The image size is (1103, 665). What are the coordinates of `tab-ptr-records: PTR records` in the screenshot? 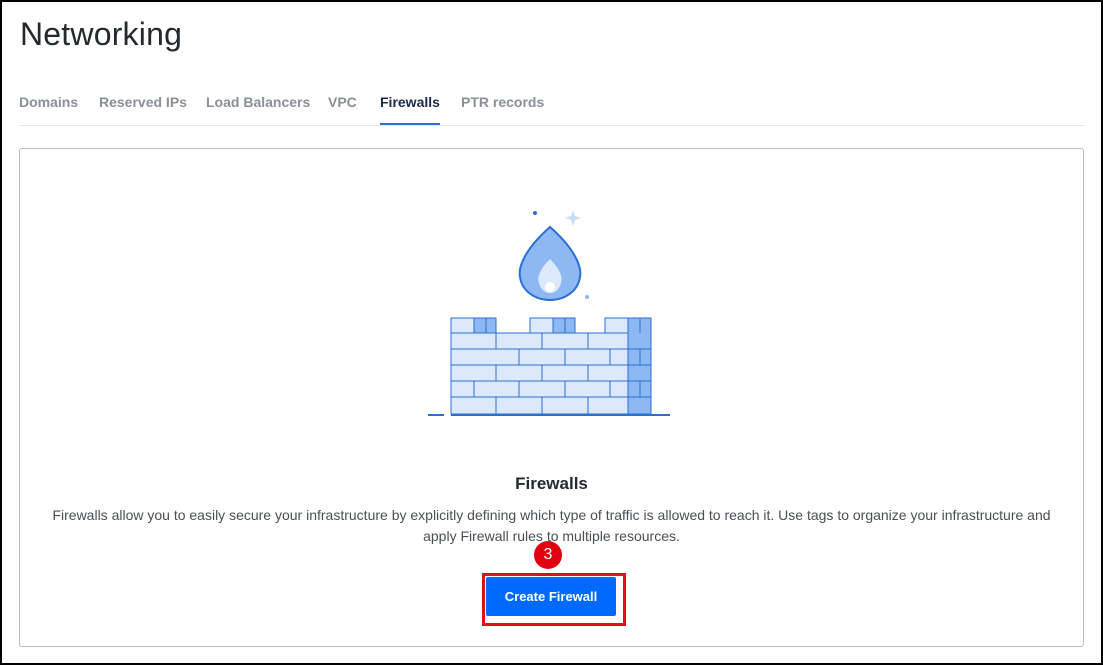 It's located at (502, 108).